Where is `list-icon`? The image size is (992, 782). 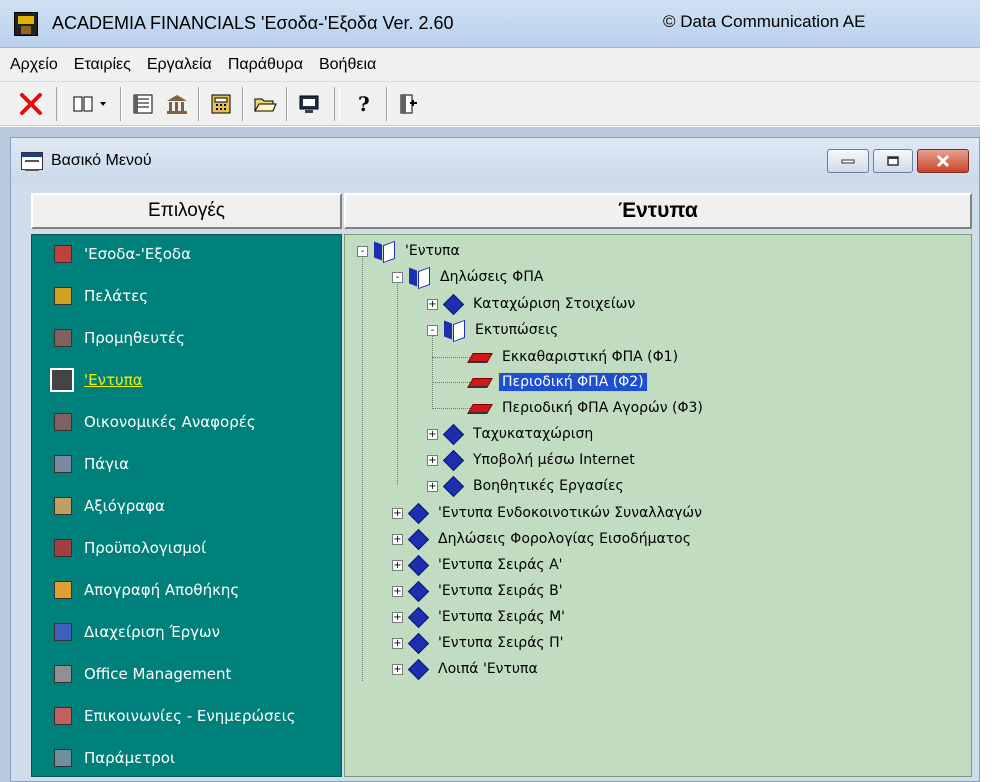
list-icon is located at coordinates (143, 104).